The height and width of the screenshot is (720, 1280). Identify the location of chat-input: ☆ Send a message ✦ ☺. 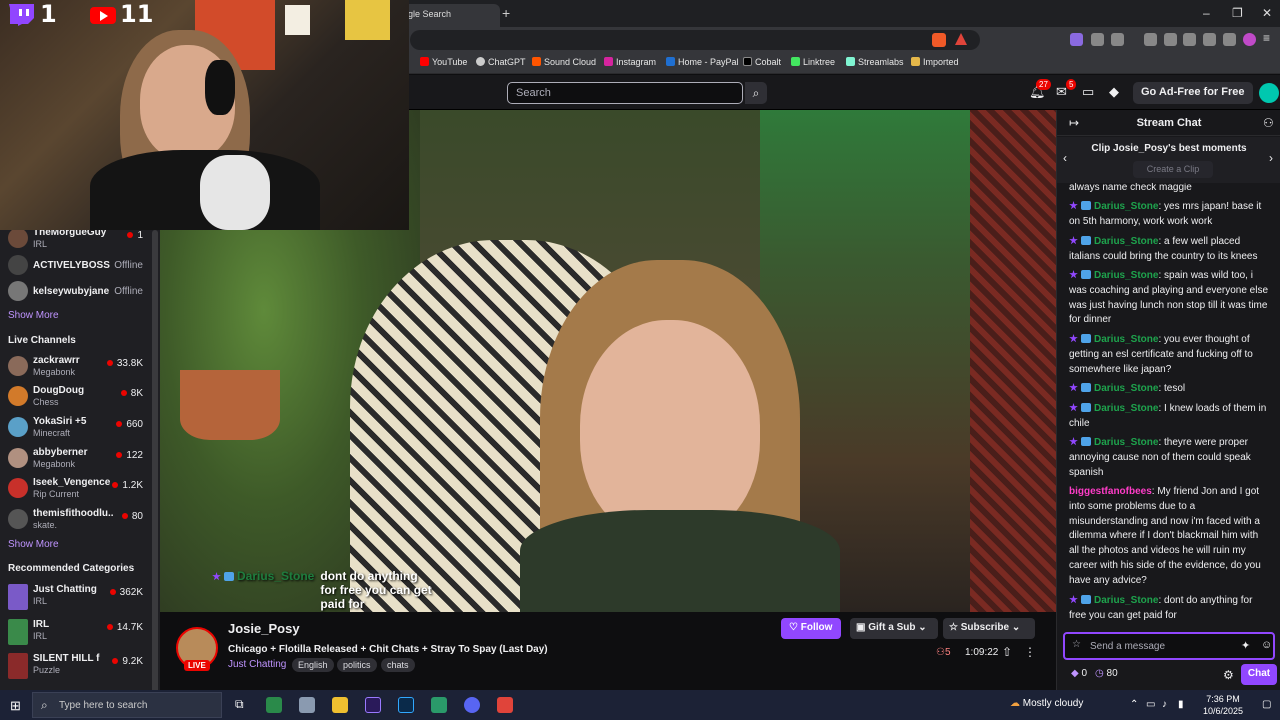
(1169, 646).